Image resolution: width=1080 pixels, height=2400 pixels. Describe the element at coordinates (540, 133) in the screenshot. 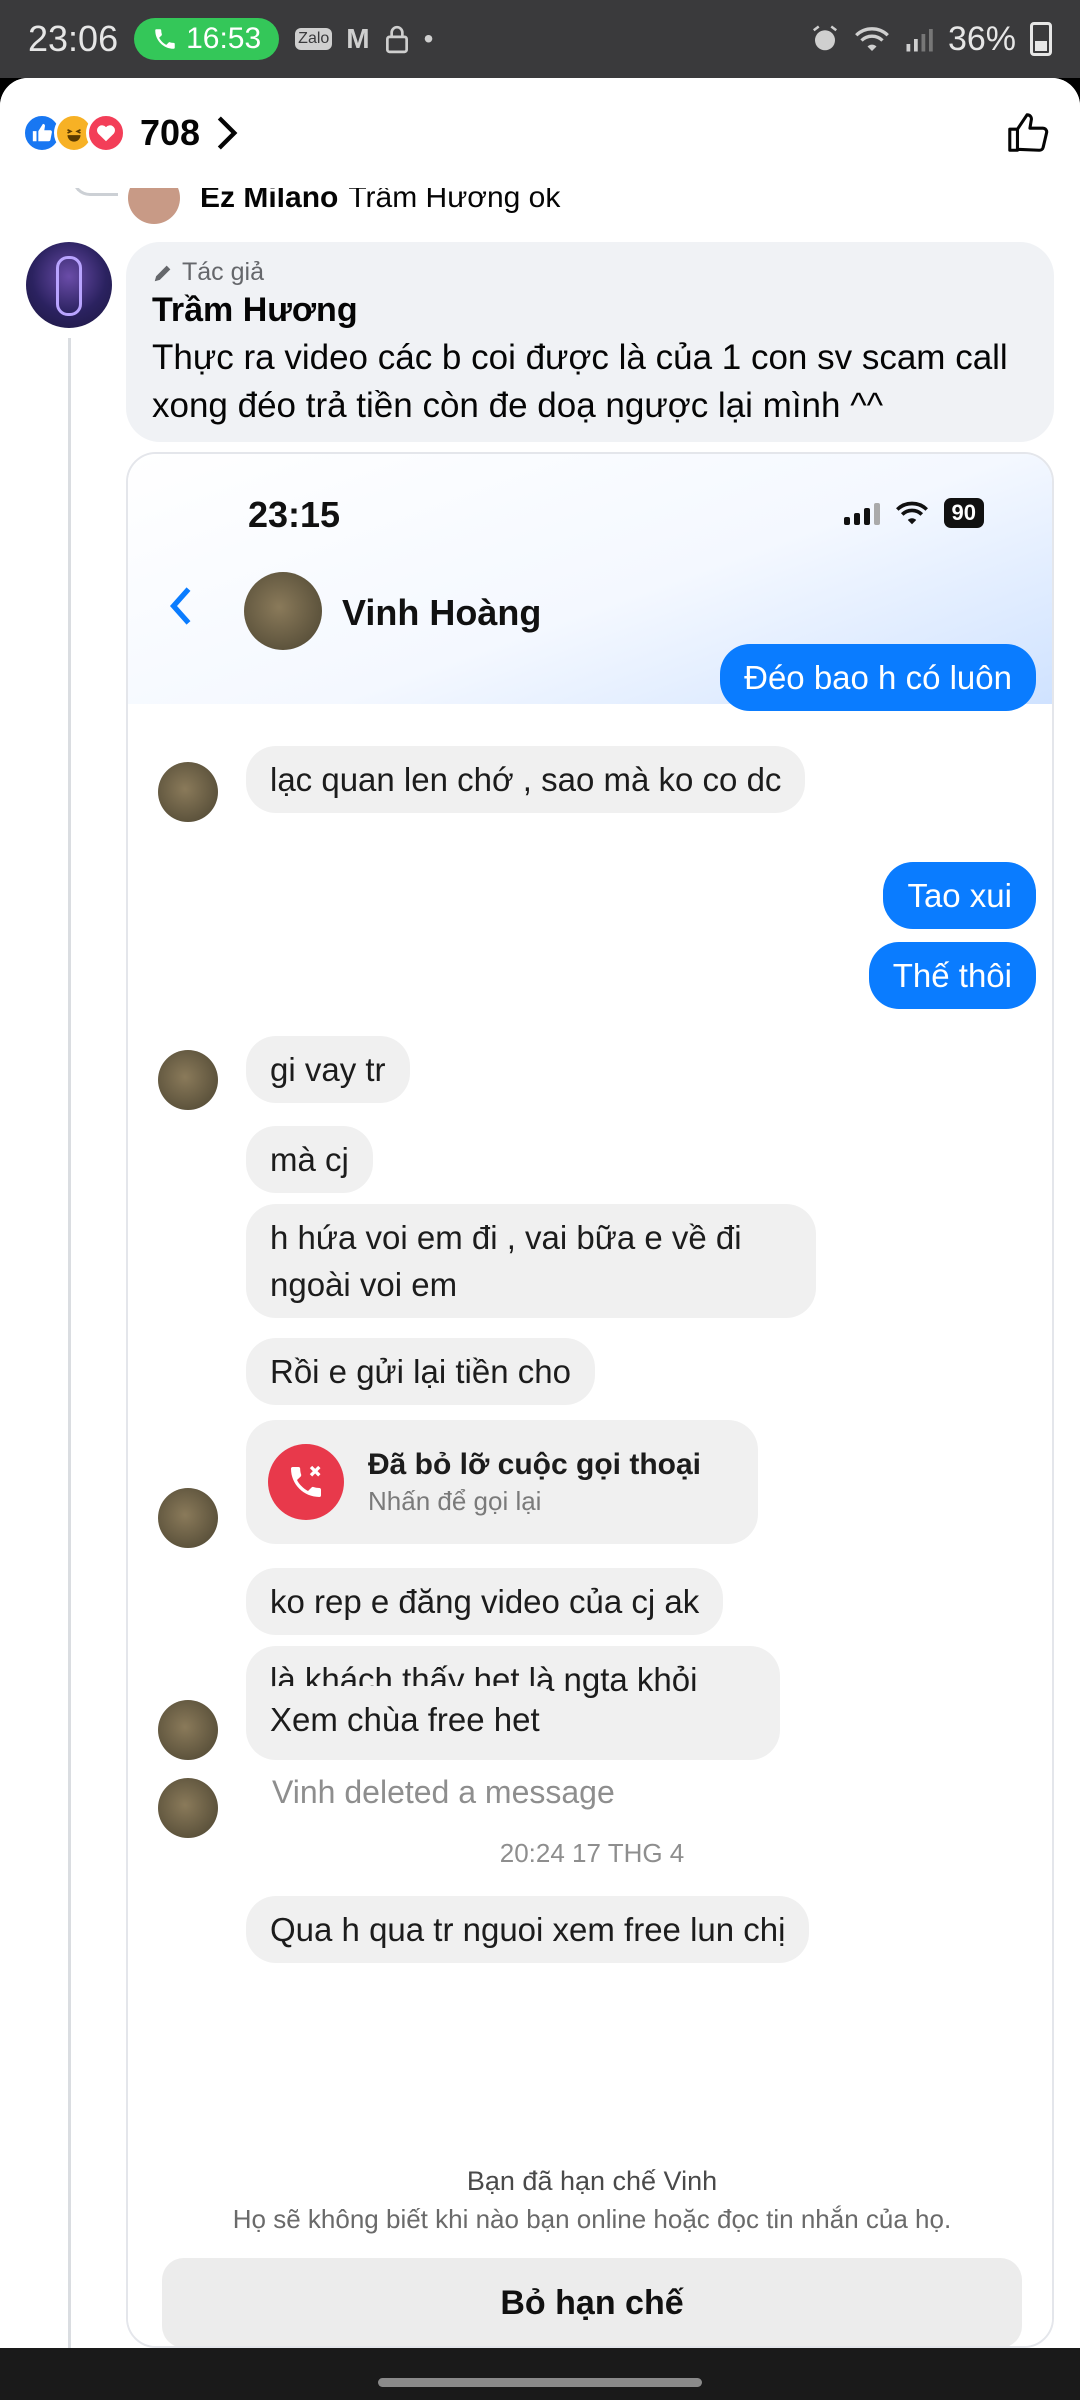

I see `reactions-bar: 708` at that location.